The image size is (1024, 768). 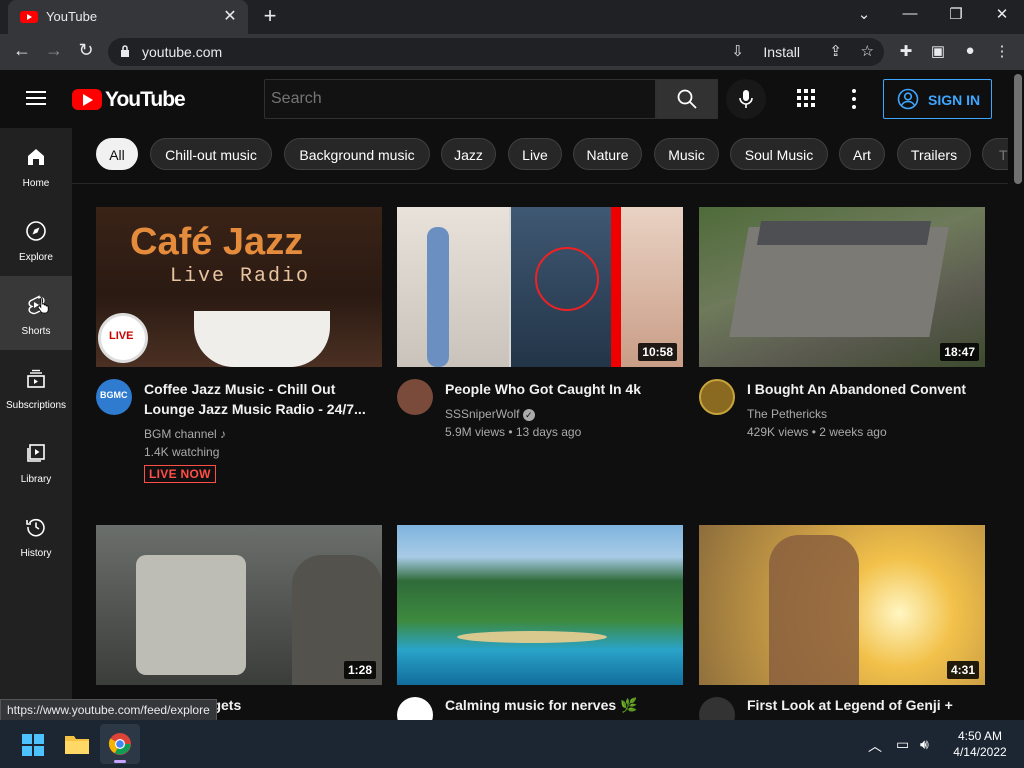 What do you see at coordinates (357, 154) in the screenshot?
I see `chip-background-music: Background music` at bounding box center [357, 154].